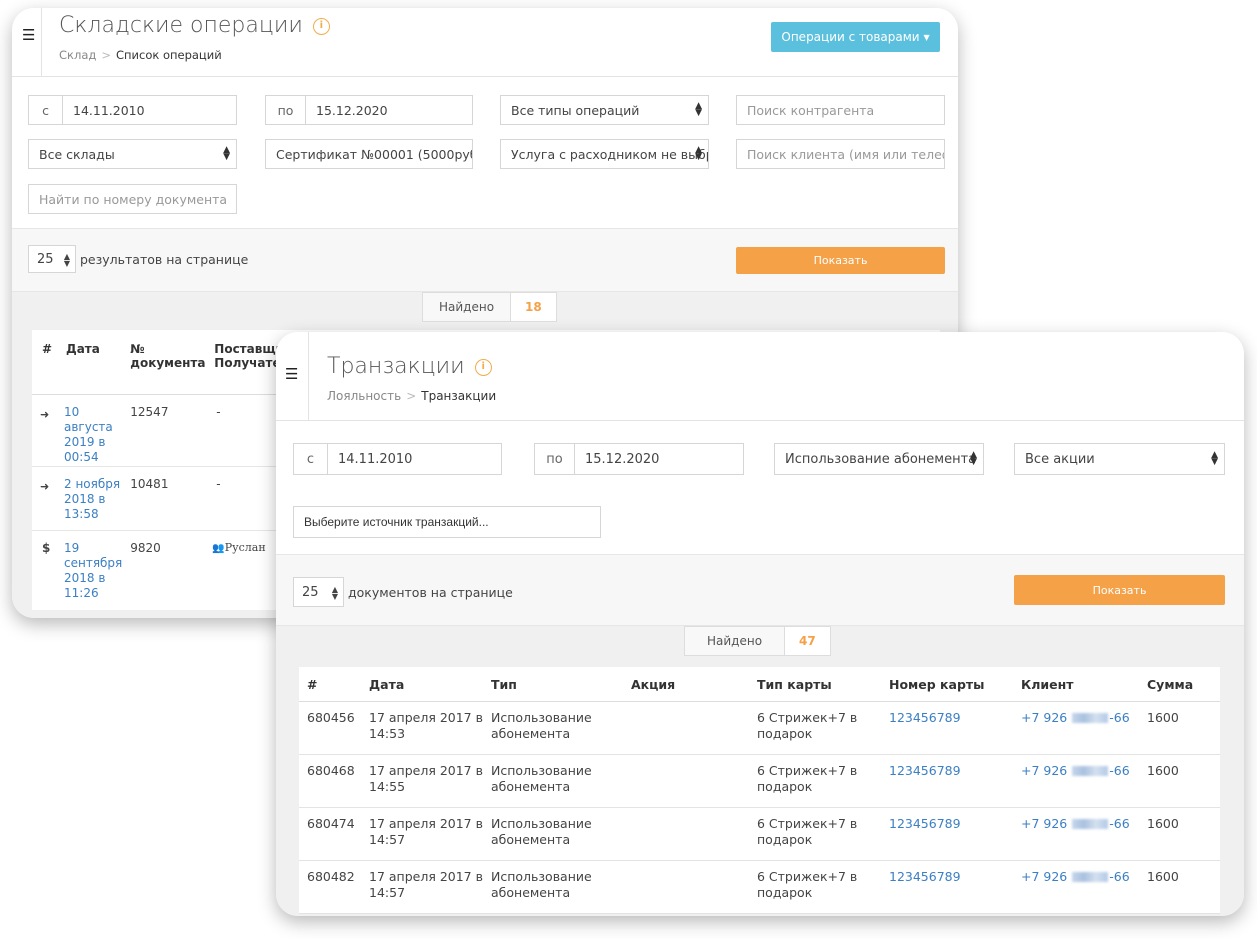  Describe the element at coordinates (504, 684) in the screenshot. I see `col-type: Тип` at that location.